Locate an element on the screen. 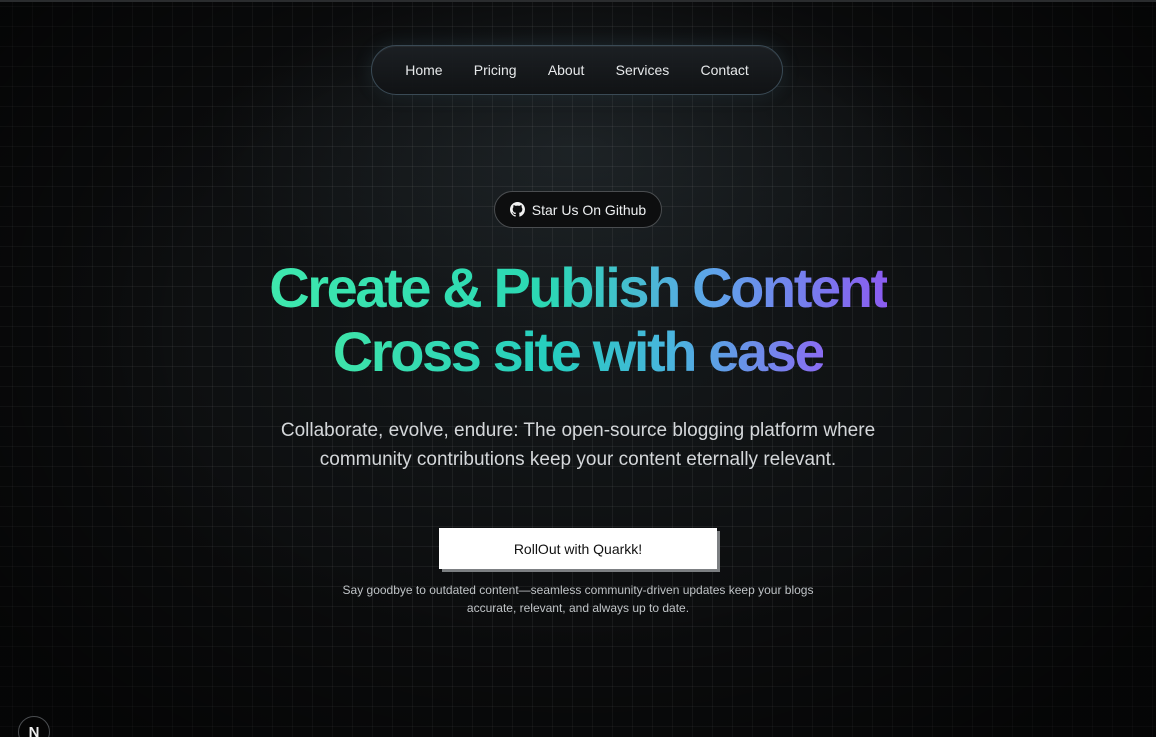  hero-heading-line-2: Cross site with ease is located at coordinates (579, 351).